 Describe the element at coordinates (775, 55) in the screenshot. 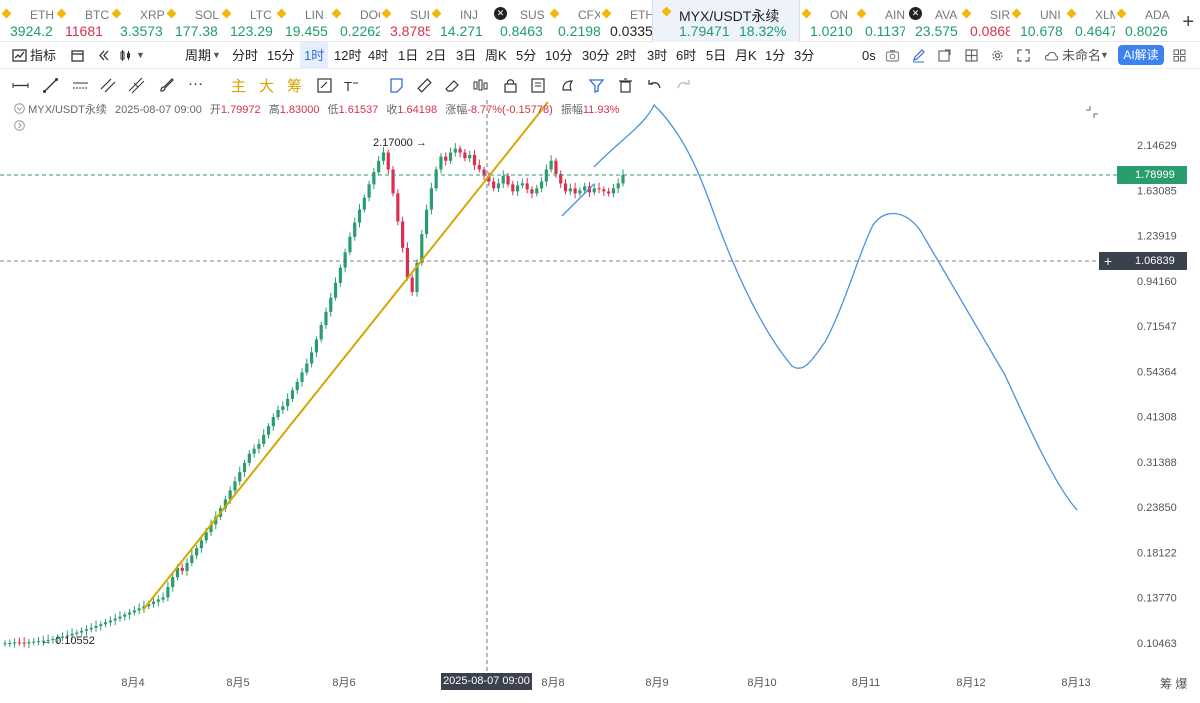

I see `interval-tab: 1分` at that location.